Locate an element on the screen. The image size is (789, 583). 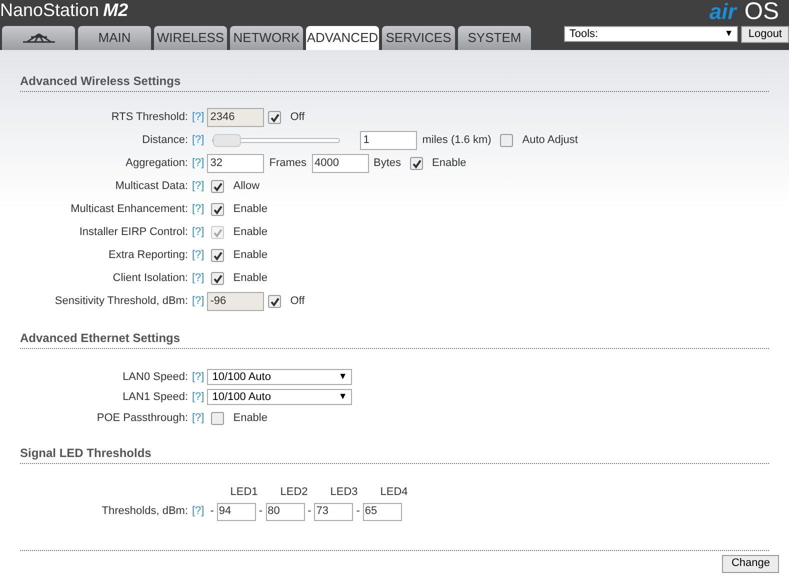
nav-tab: SERVICES is located at coordinates (418, 38).